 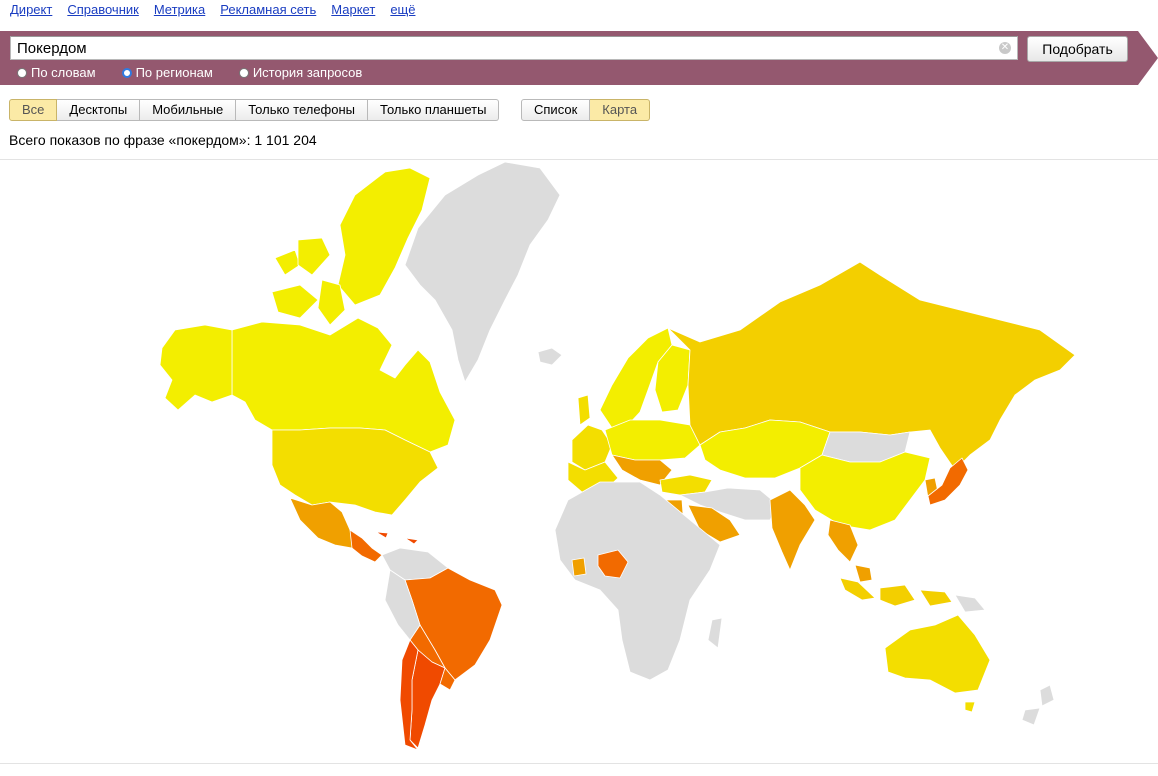 What do you see at coordinates (174, 72) in the screenshot?
I see `mode-label: По регионам` at bounding box center [174, 72].